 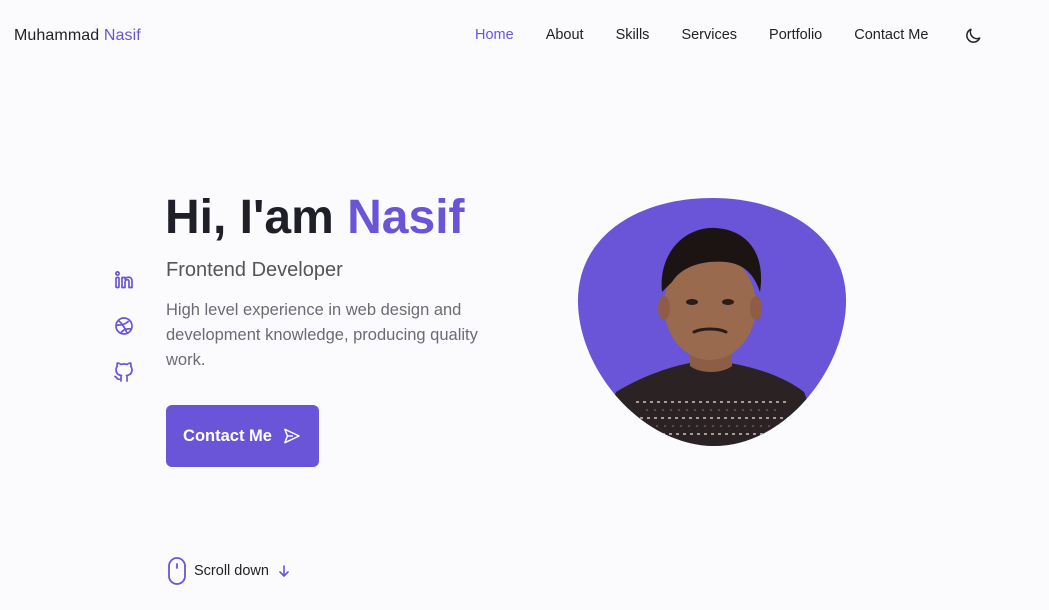 What do you see at coordinates (709, 35) in the screenshot?
I see `nav-services: Services` at bounding box center [709, 35].